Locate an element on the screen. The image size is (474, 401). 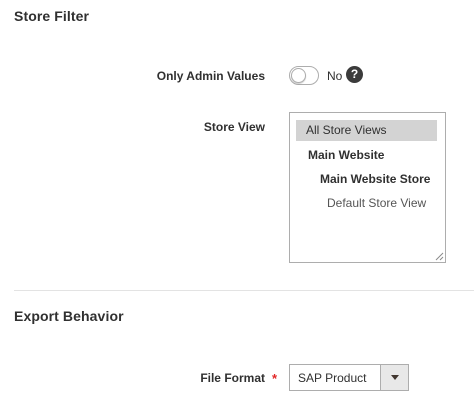
file-format-label: File Format is located at coordinates (232, 378).